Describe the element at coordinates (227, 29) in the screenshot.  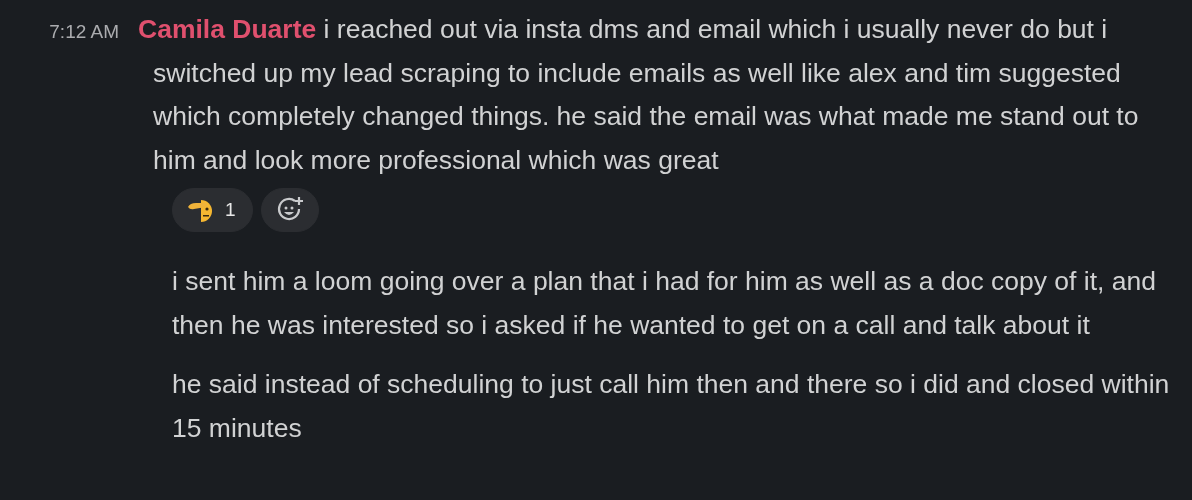
I see `author-name: Camila Duarte` at that location.